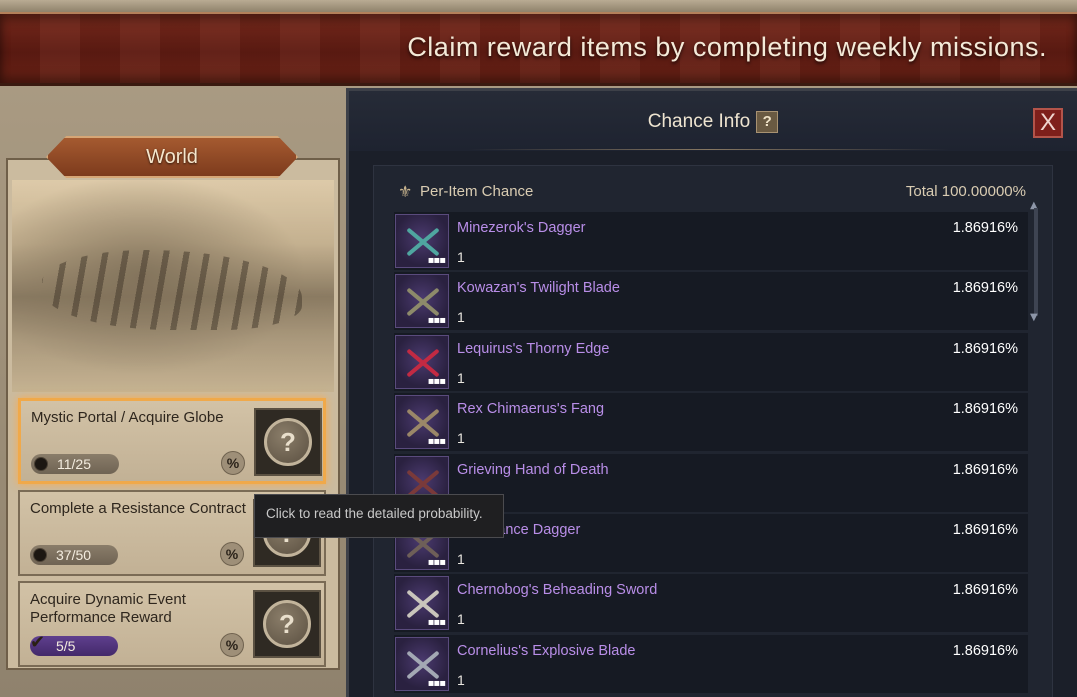  What do you see at coordinates (172, 157) in the screenshot?
I see `world-tab: World` at bounding box center [172, 157].